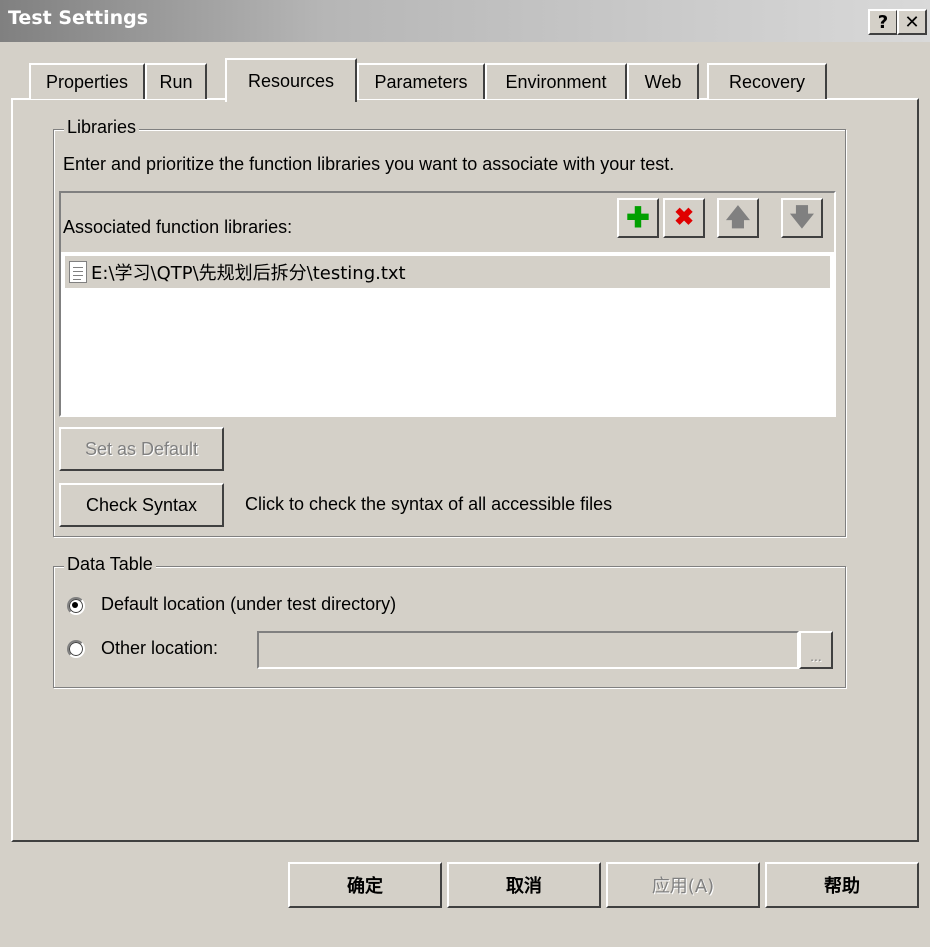  I want to click on tab-recovery: Recovery, so click(767, 81).